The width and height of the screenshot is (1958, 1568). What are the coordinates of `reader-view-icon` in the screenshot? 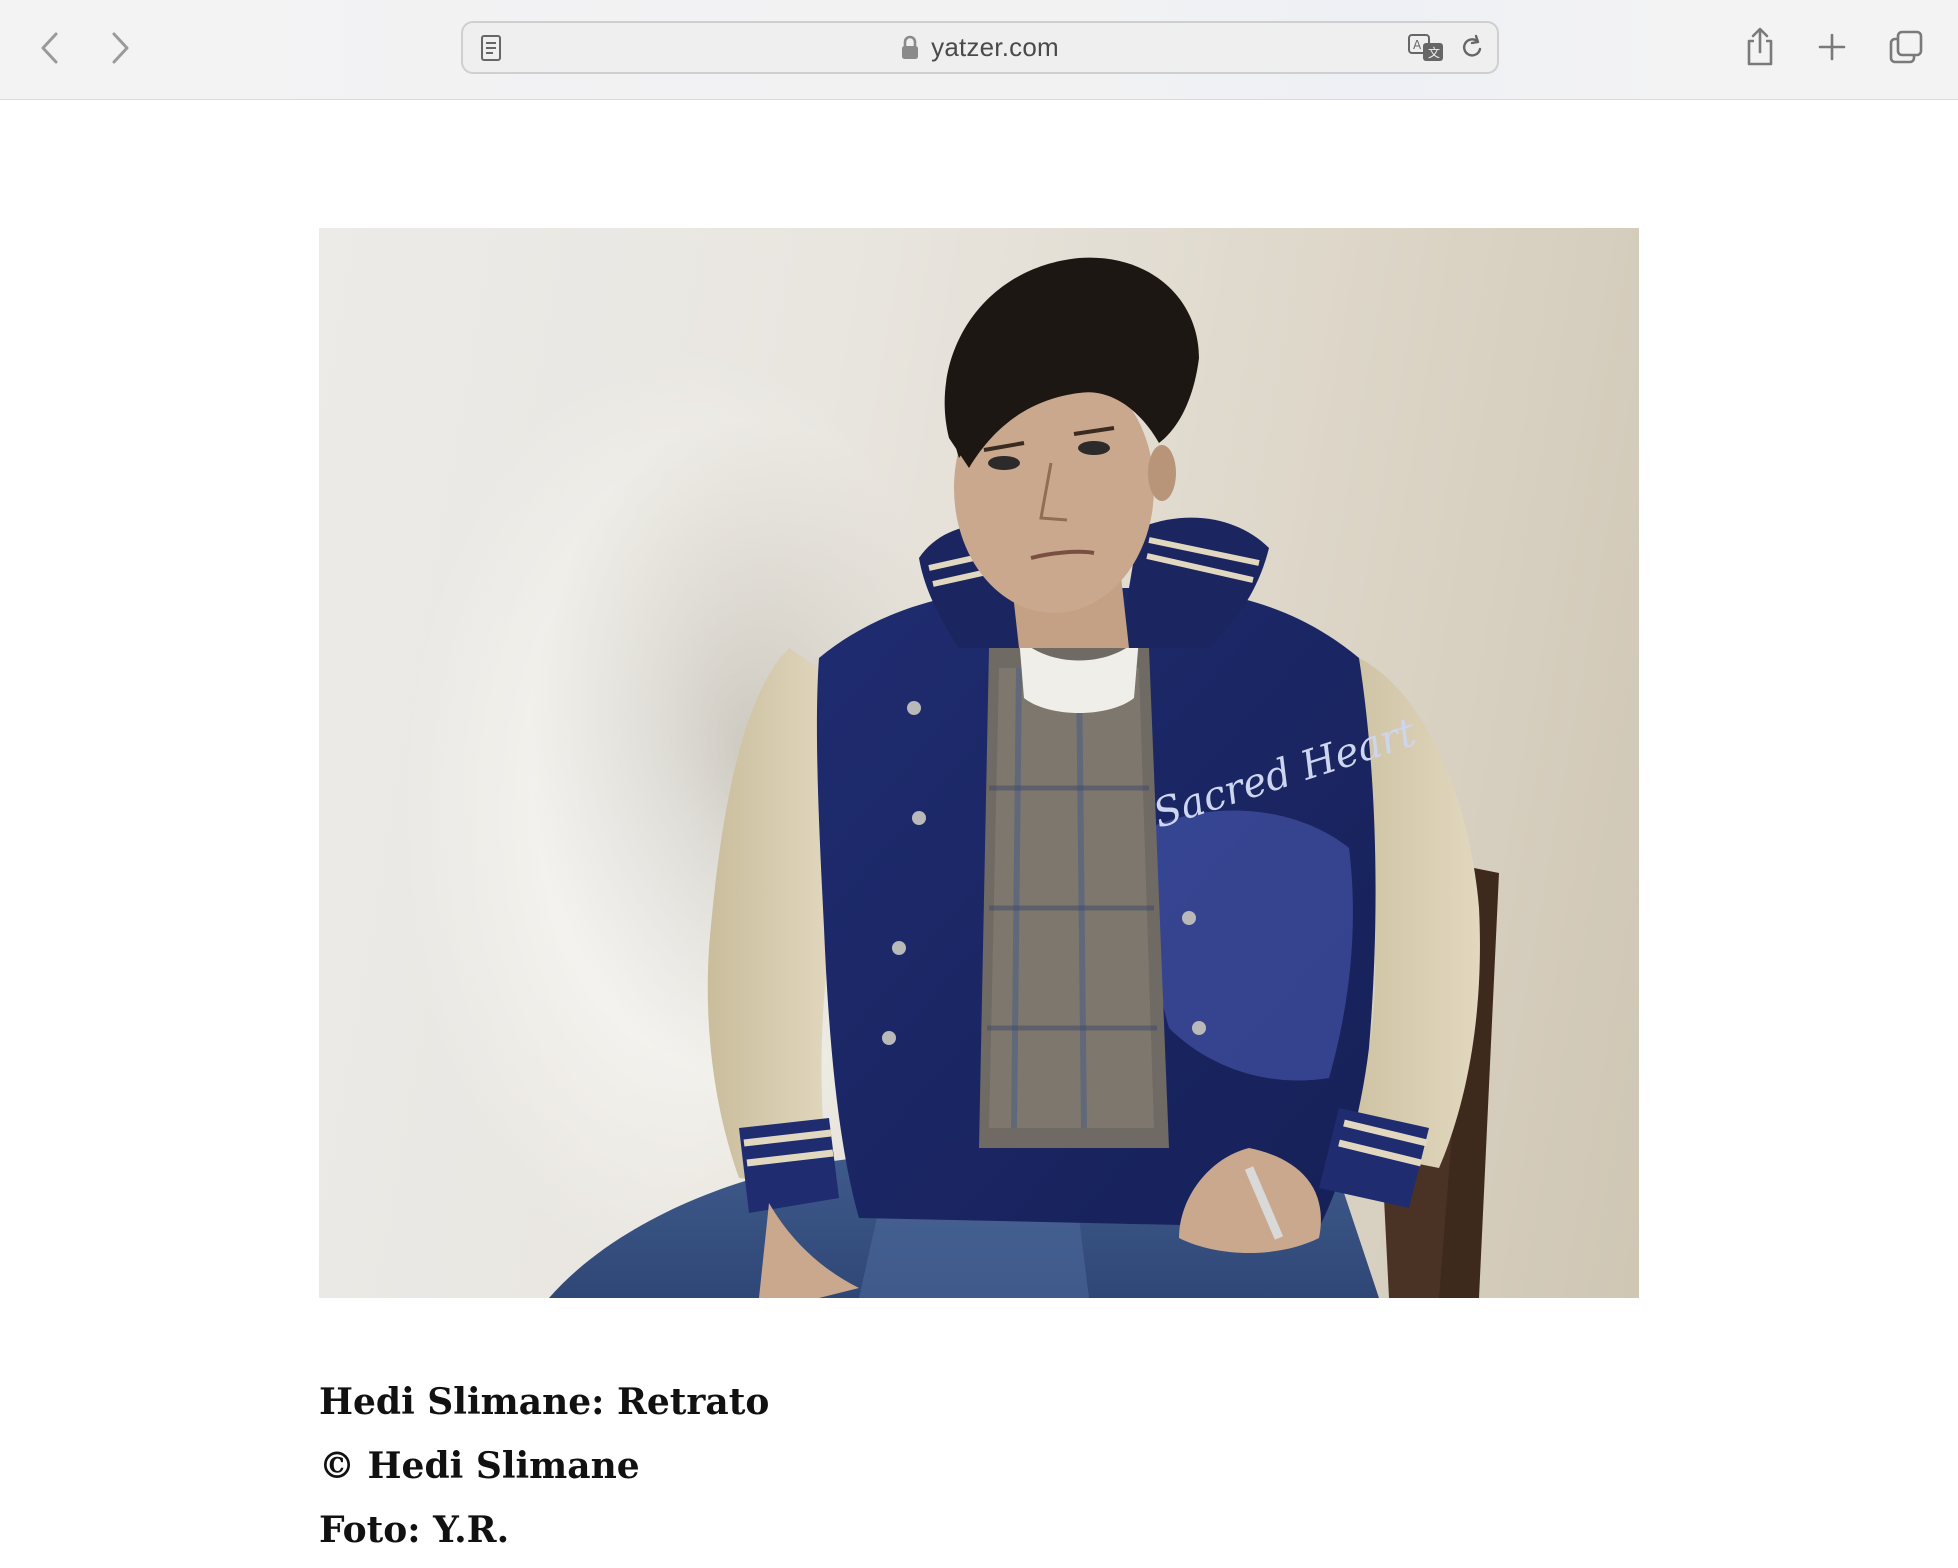 It's located at (491, 48).